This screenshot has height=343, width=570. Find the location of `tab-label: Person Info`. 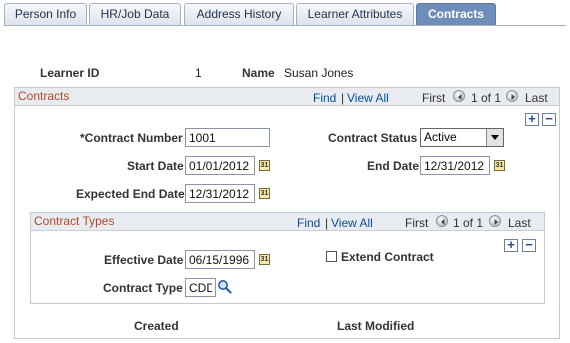

tab-label: Person Info is located at coordinates (45, 14).